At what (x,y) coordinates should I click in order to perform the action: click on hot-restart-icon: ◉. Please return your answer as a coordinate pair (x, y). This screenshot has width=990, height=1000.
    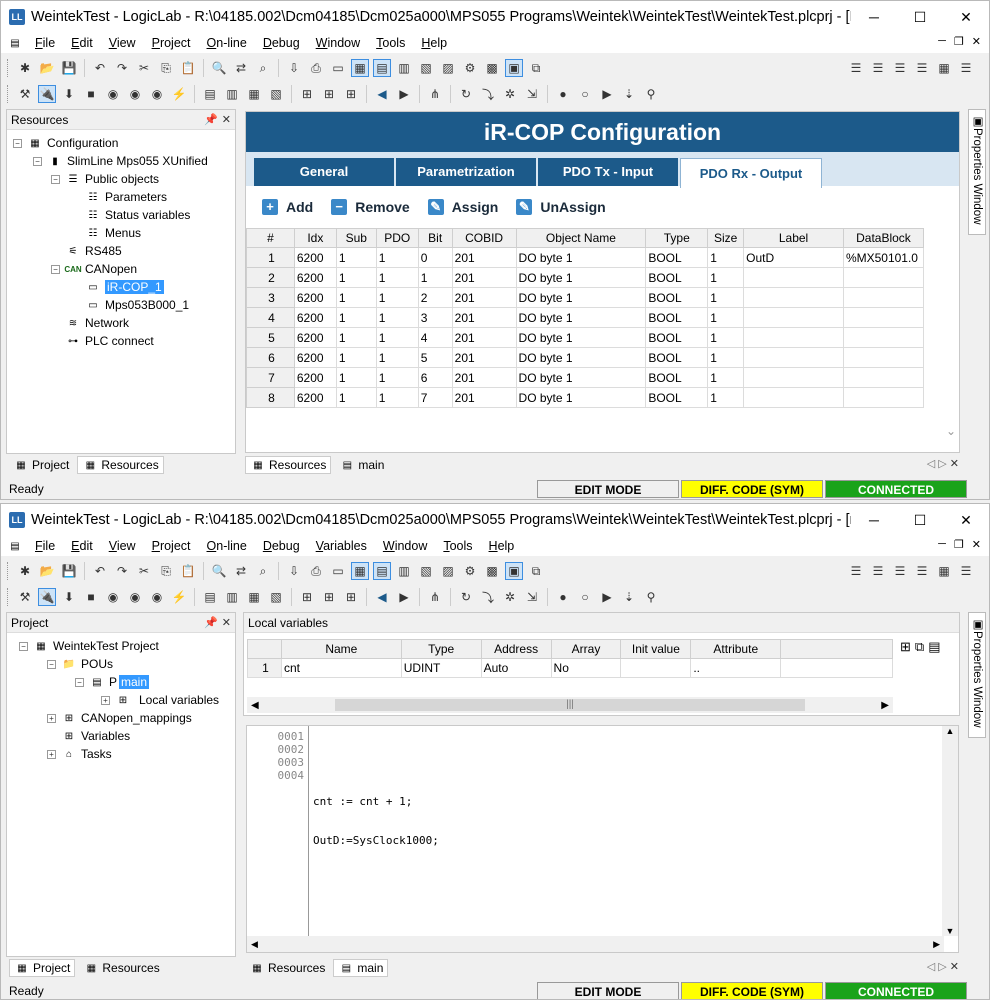
    Looking at the image, I should click on (157, 597).